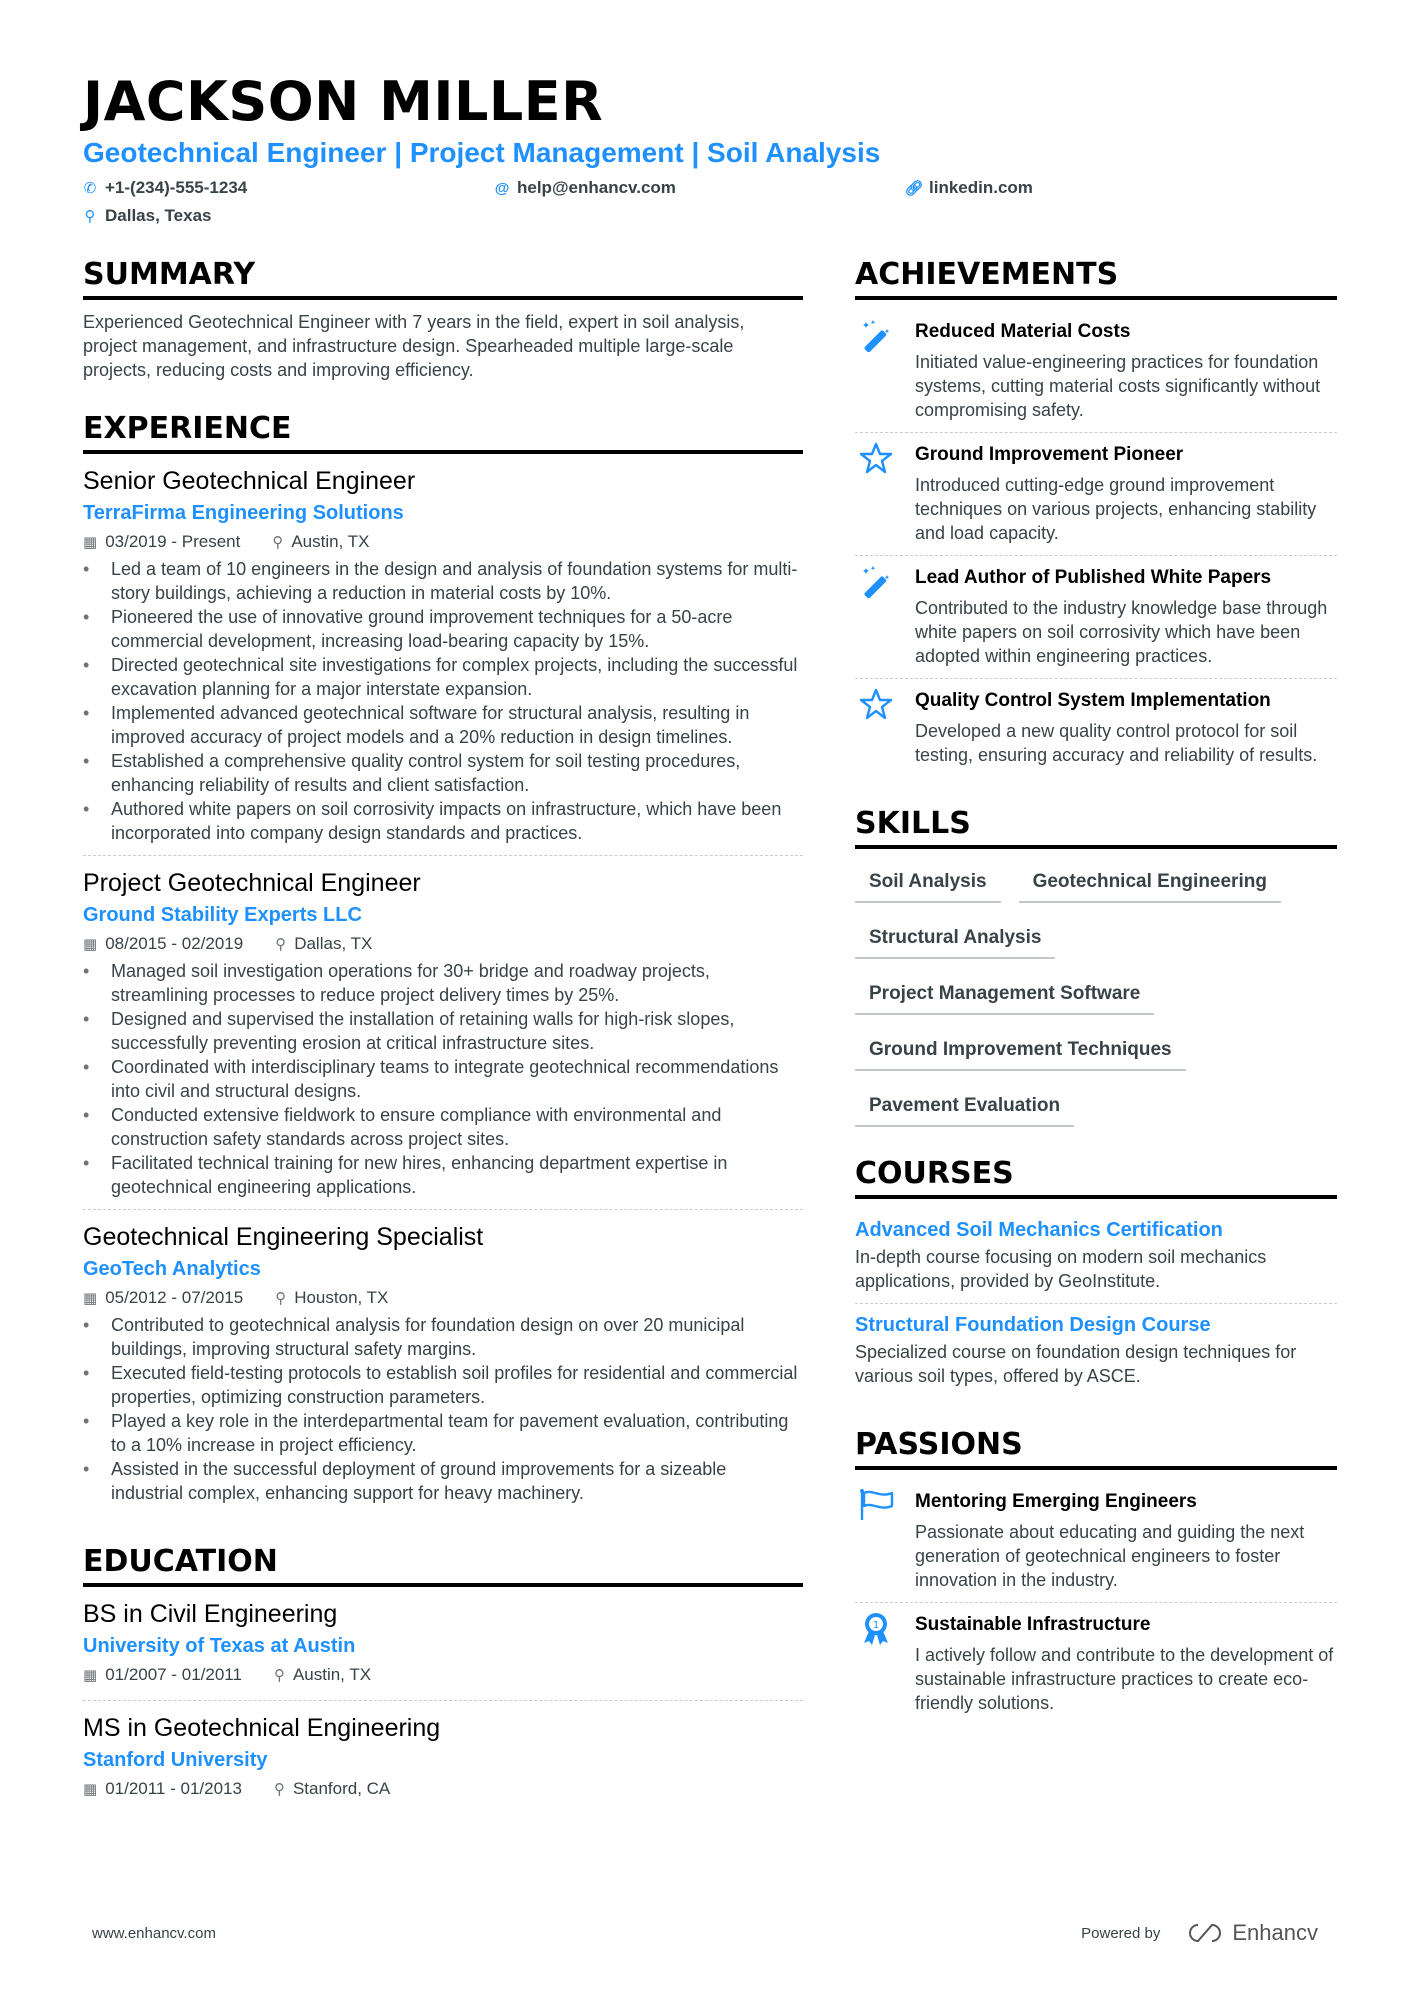  I want to click on passion-title: Sustainable Infrastructure, so click(1033, 1624).